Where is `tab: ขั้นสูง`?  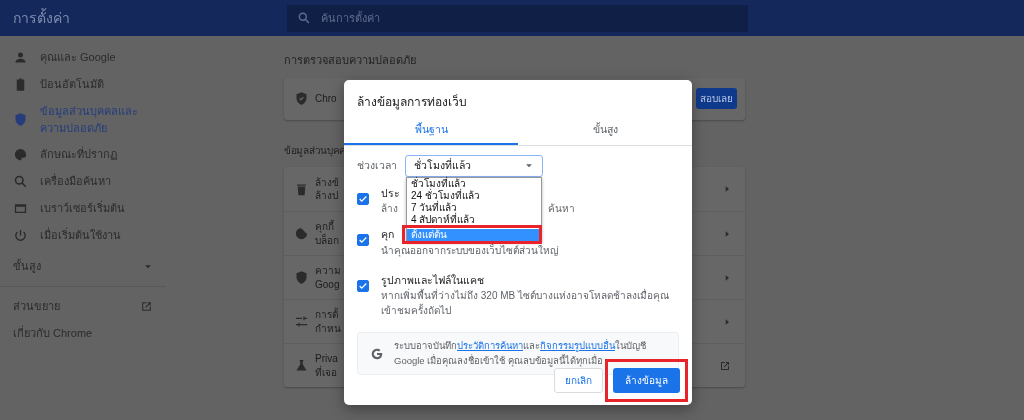
tab: ขั้นสูง is located at coordinates (605, 132).